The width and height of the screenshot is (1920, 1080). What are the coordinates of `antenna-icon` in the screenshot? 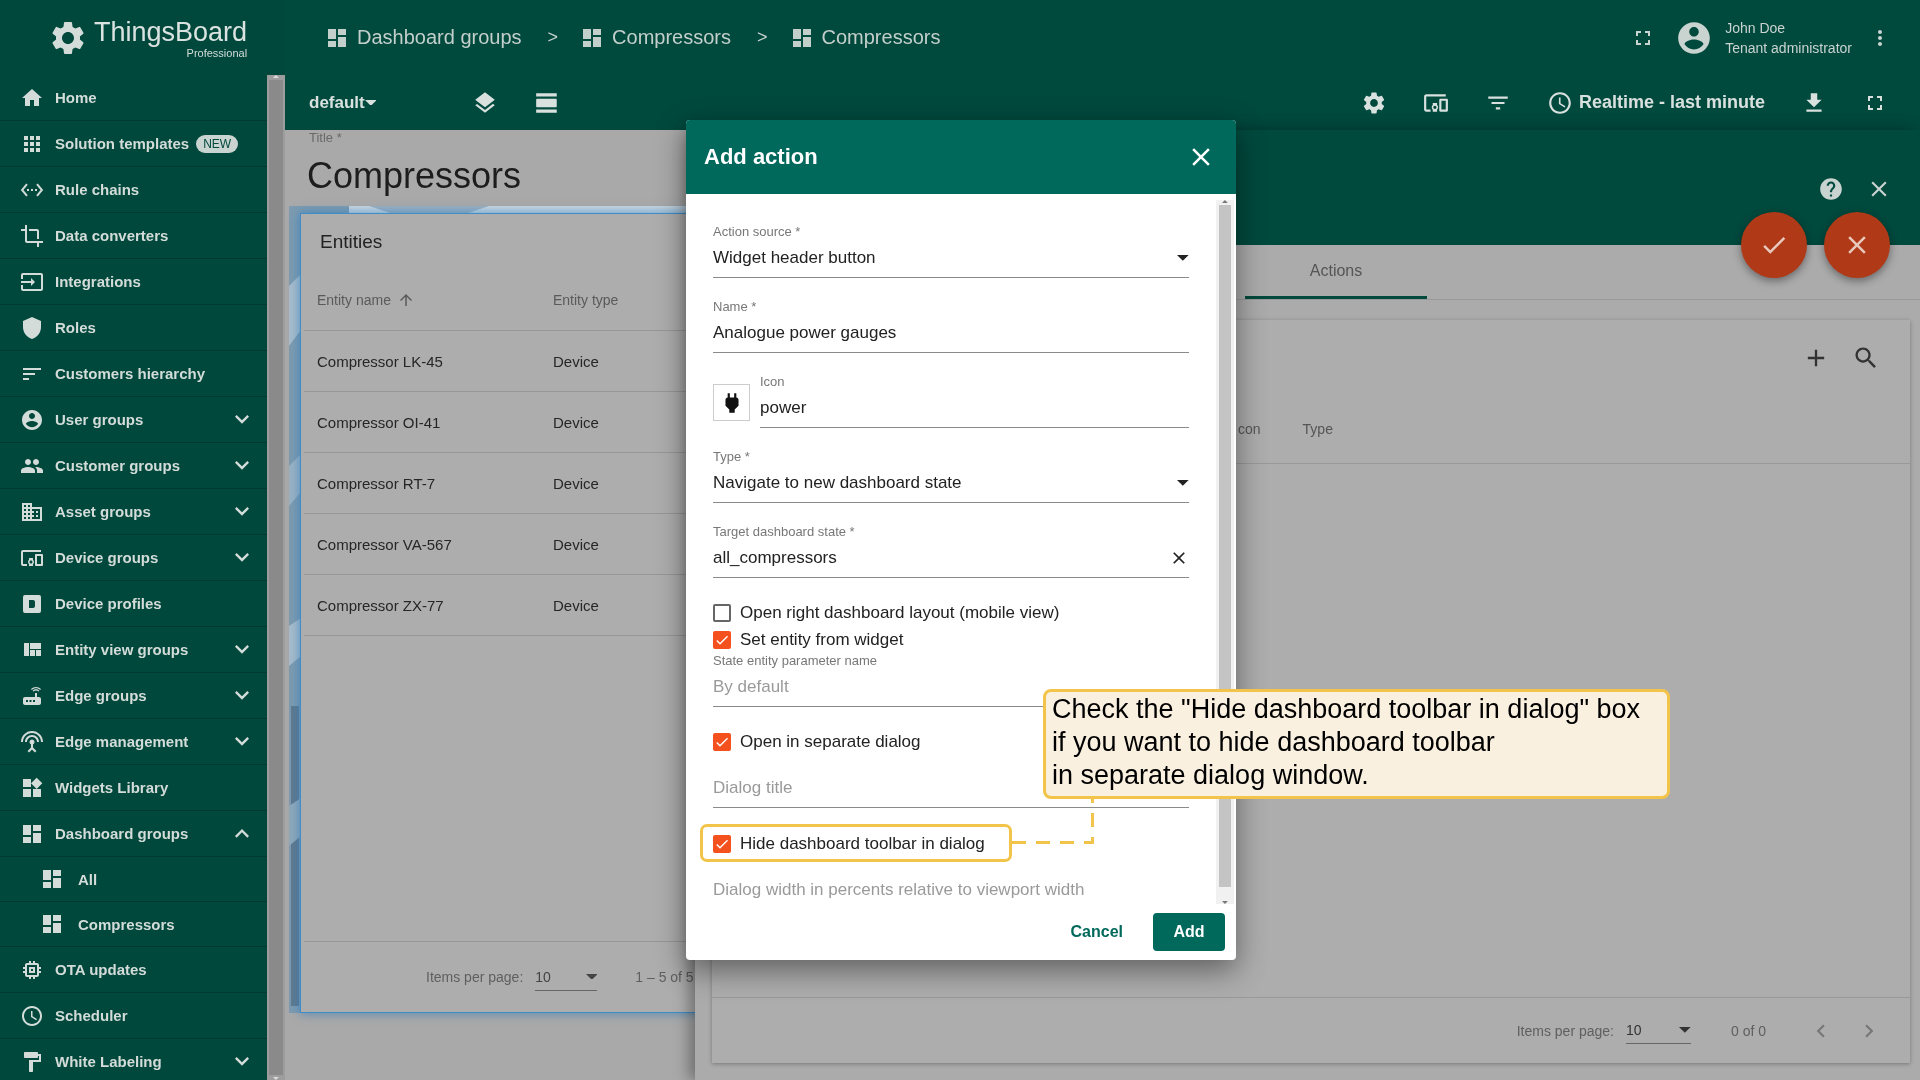 It's located at (32, 741).